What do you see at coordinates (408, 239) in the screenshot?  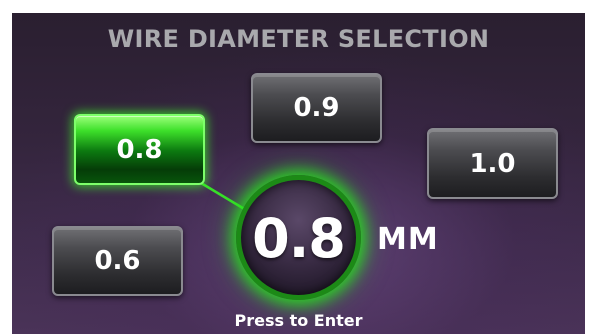 I see `unit-label: MM` at bounding box center [408, 239].